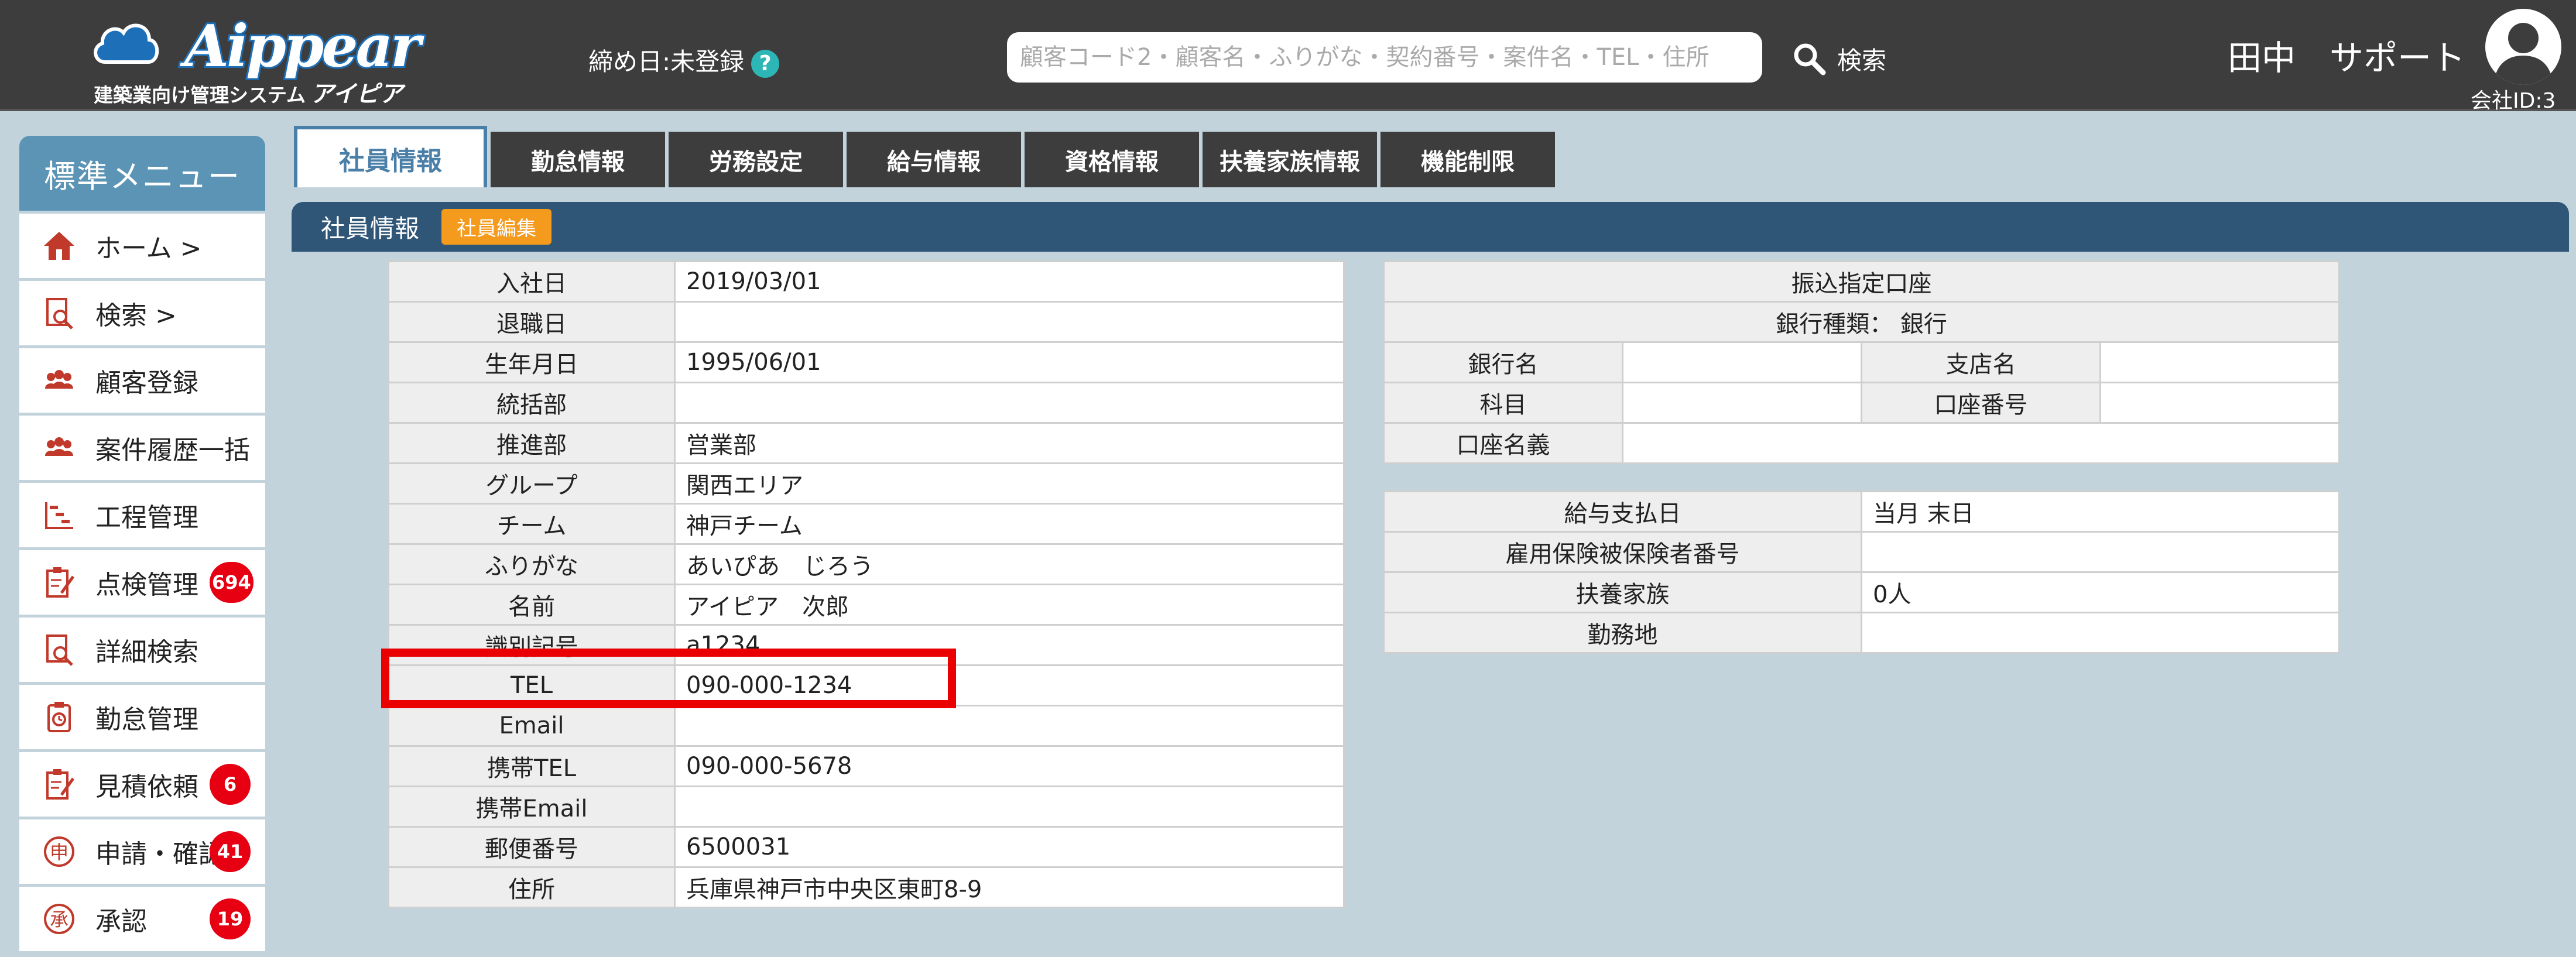 The height and width of the screenshot is (957, 2576). What do you see at coordinates (1112, 159) in the screenshot?
I see `tab-qualification-info: 資格情報` at bounding box center [1112, 159].